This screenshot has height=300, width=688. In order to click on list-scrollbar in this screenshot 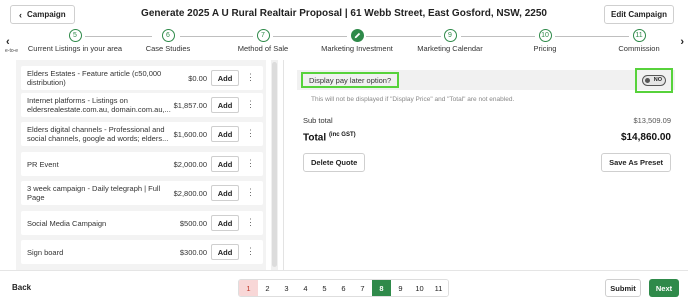, I will do `click(274, 165)`.